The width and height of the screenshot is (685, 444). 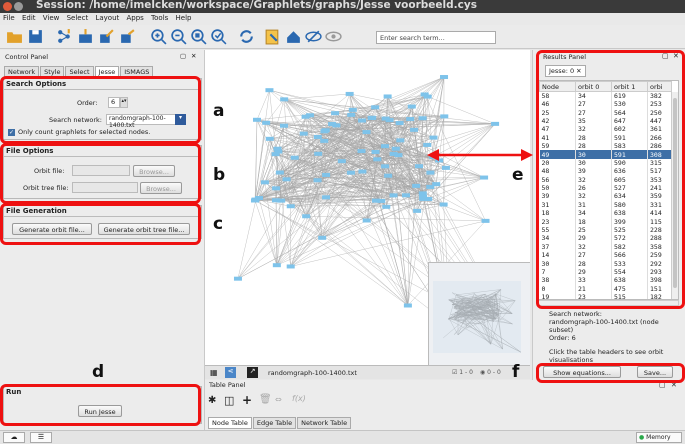 I want to click on home-icon, so click(x=293, y=36).